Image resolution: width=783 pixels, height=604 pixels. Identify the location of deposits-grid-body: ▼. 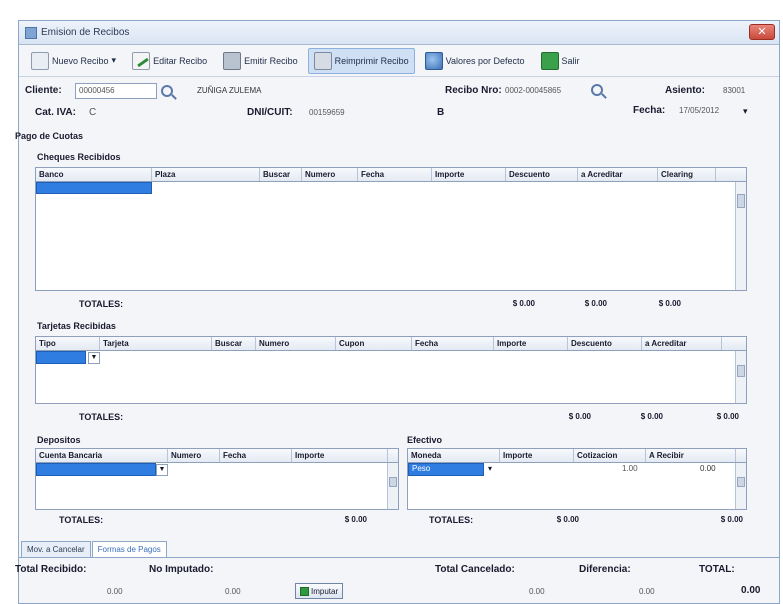
(217, 486).